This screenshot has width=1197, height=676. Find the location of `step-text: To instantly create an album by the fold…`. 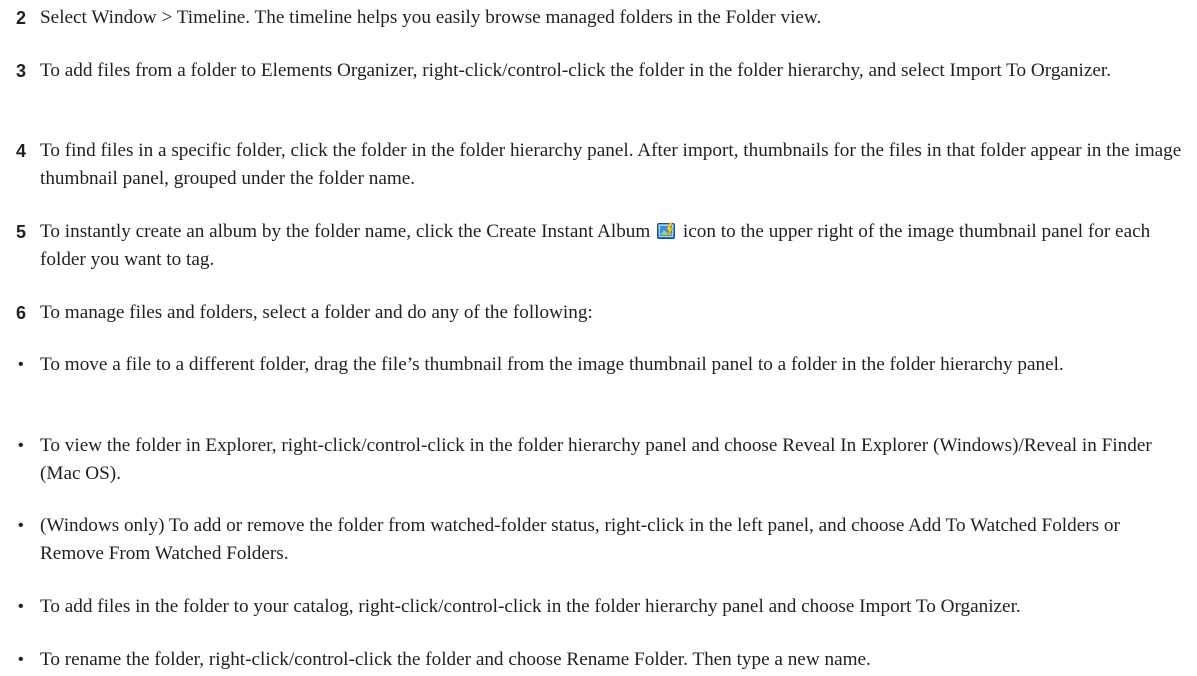

step-text: To instantly create an album by the fold… is located at coordinates (614, 246).